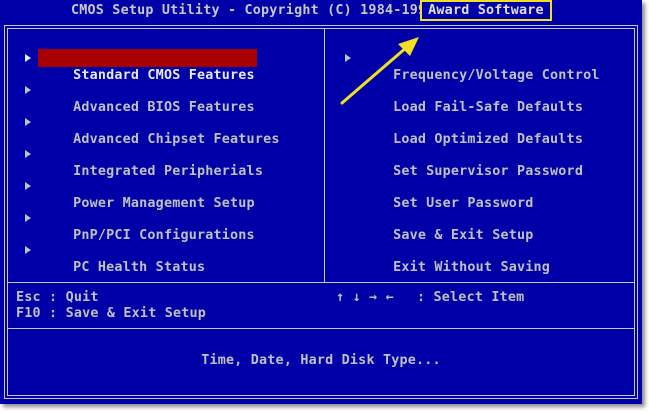 This screenshot has width=649, height=412. Describe the element at coordinates (140, 226) in the screenshot. I see `menu-pnp-pci-configurations: PnP/PCI Configurations` at that location.